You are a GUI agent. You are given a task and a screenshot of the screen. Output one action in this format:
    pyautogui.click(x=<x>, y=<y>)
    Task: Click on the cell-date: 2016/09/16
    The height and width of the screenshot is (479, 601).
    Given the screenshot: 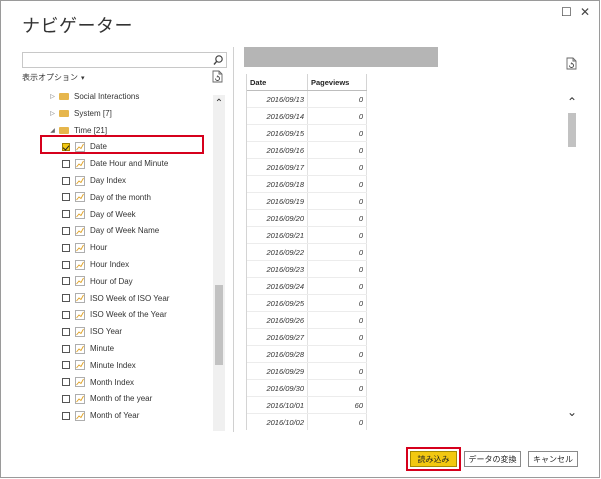 What is the action you would take?
    pyautogui.click(x=277, y=150)
    